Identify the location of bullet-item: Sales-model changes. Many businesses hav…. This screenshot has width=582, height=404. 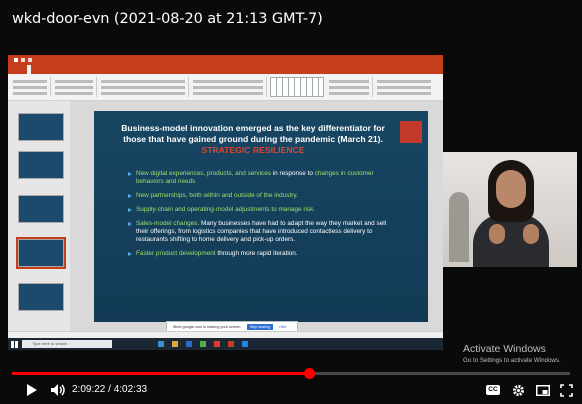
(263, 232).